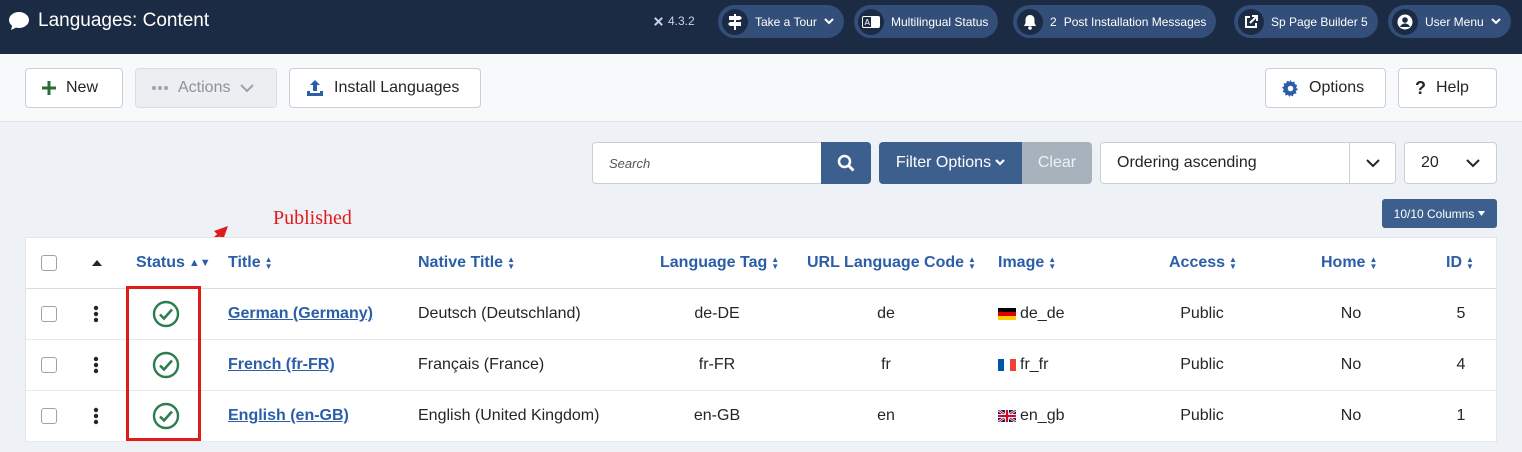  I want to click on take-a-tour-button: Take a Tour, so click(781, 21).